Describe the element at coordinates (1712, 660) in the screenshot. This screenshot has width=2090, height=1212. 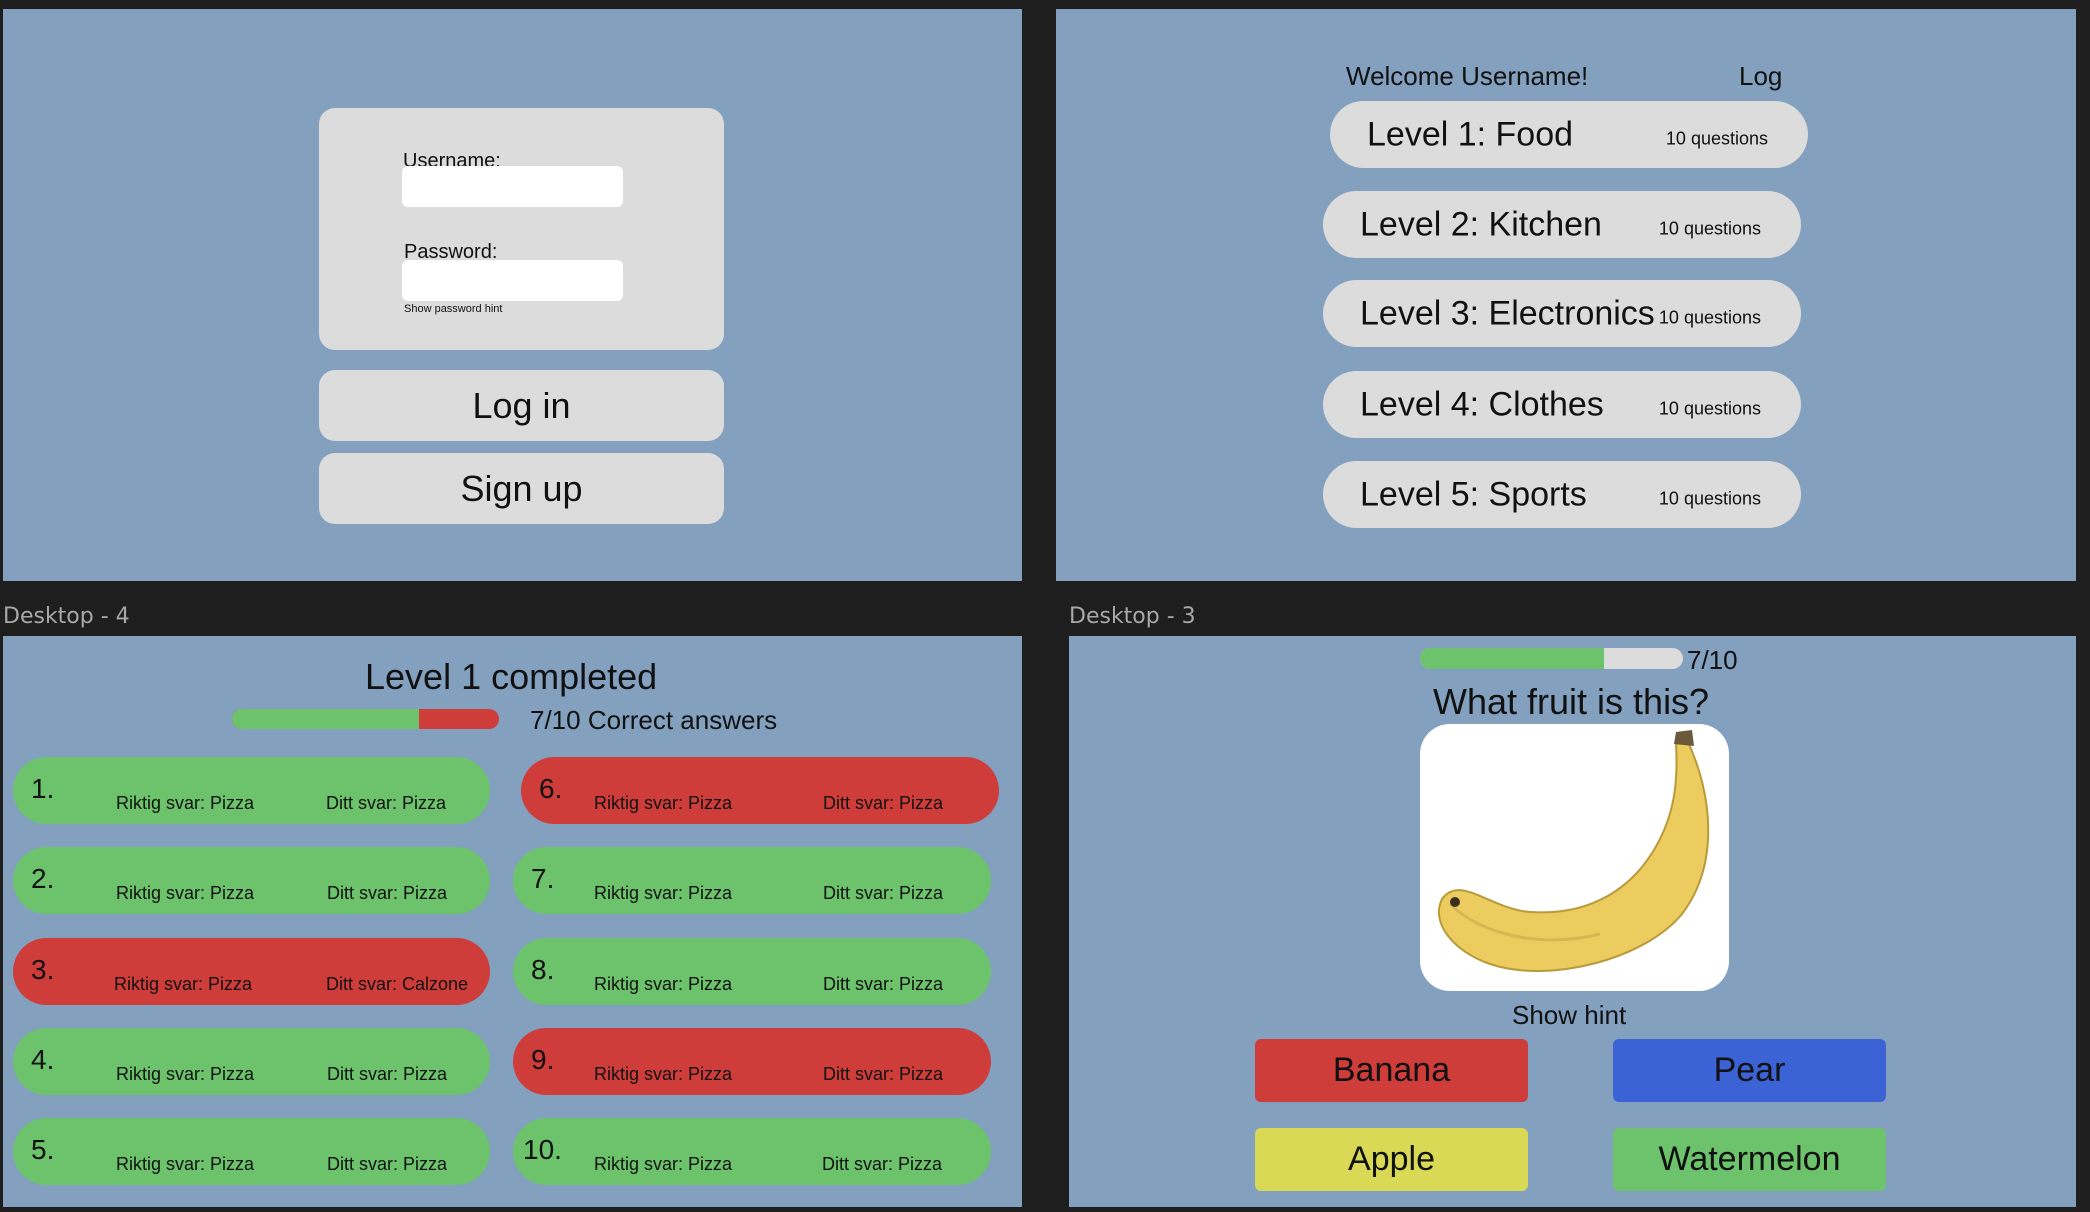
I see `quiz-progress-text: 7/10` at that location.